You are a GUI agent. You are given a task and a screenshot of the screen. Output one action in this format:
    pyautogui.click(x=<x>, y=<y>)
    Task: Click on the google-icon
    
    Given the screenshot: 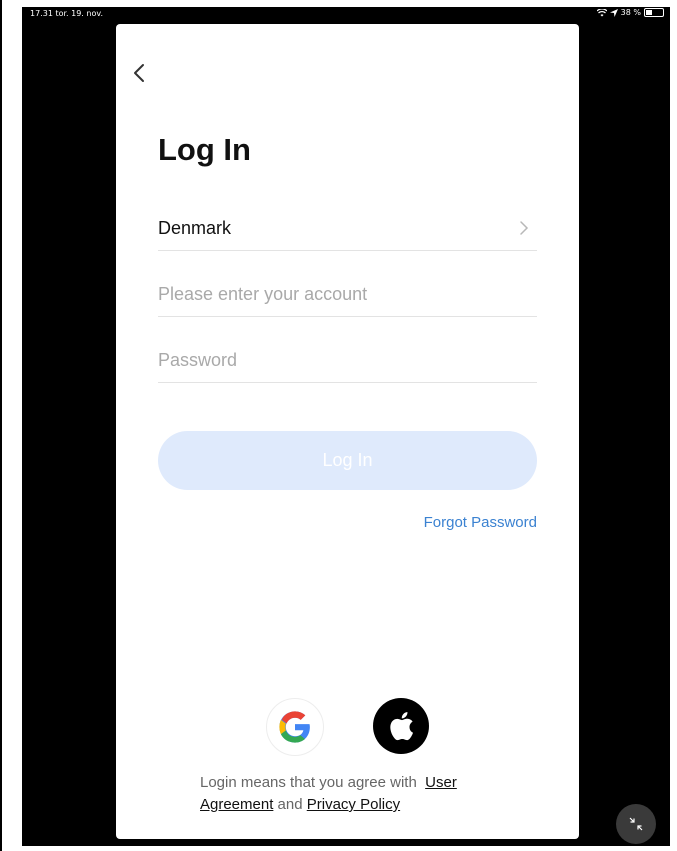 What is the action you would take?
    pyautogui.click(x=294, y=727)
    